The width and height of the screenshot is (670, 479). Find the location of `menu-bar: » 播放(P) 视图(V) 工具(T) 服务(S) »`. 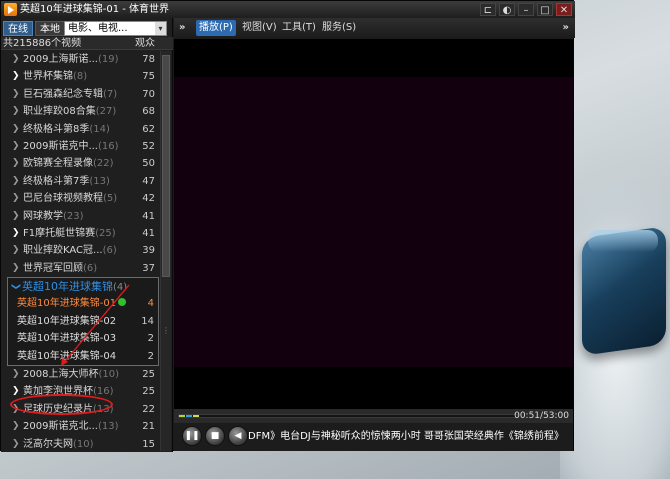

menu-bar: » 播放(P) 视图(V) 工具(T) 服务(S) » is located at coordinates (374, 28).